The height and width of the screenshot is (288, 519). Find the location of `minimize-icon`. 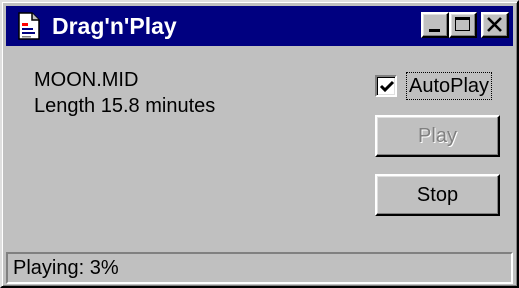

minimize-icon is located at coordinates (434, 30).